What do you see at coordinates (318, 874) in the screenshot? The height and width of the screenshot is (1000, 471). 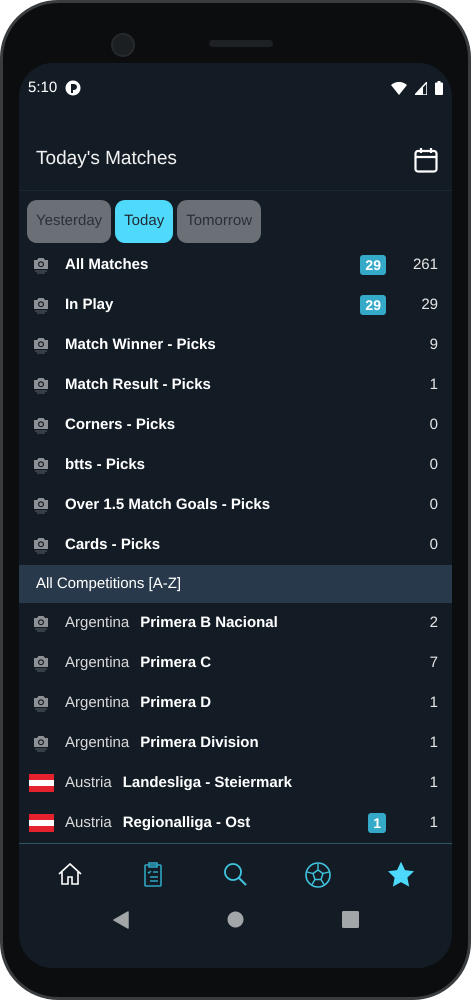 I see `soccer-ball-icon` at bounding box center [318, 874].